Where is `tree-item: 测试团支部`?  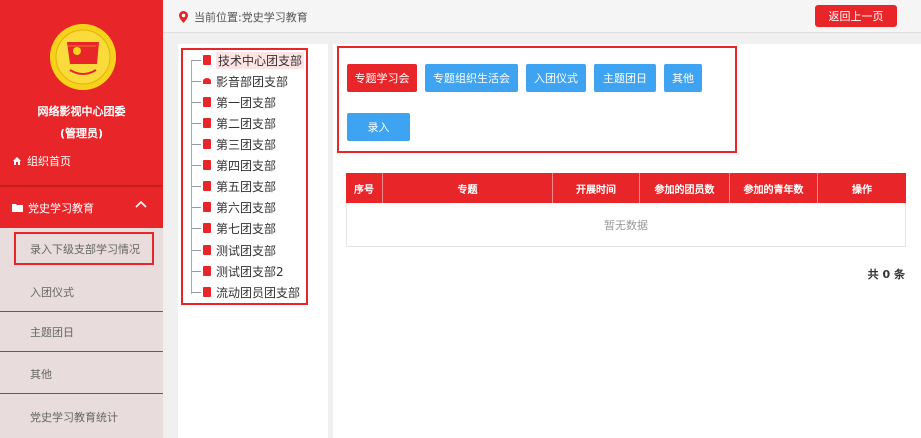 tree-item: 测试团支部 is located at coordinates (234, 250).